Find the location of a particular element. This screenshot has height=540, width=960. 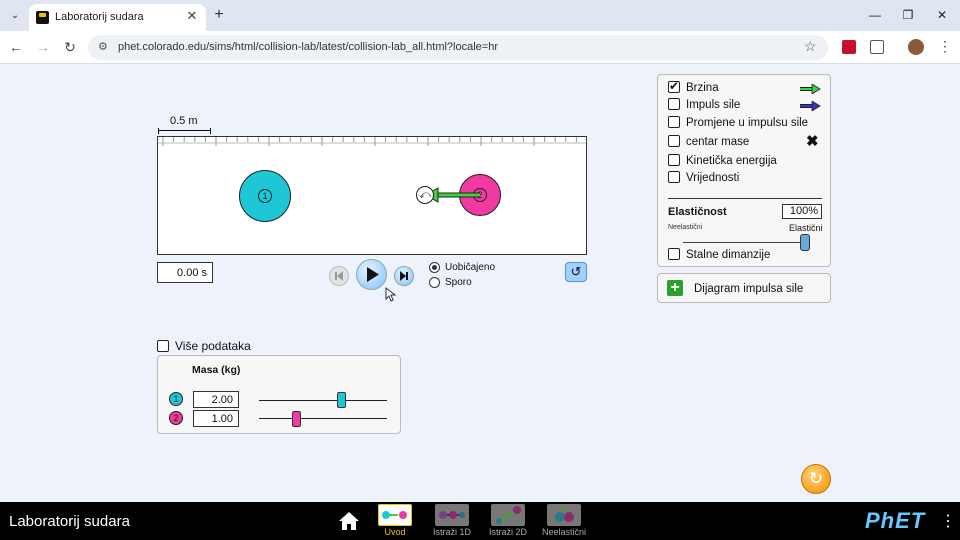

screen-tab-explore-2d: Istraži 2D is located at coordinates (508, 522).